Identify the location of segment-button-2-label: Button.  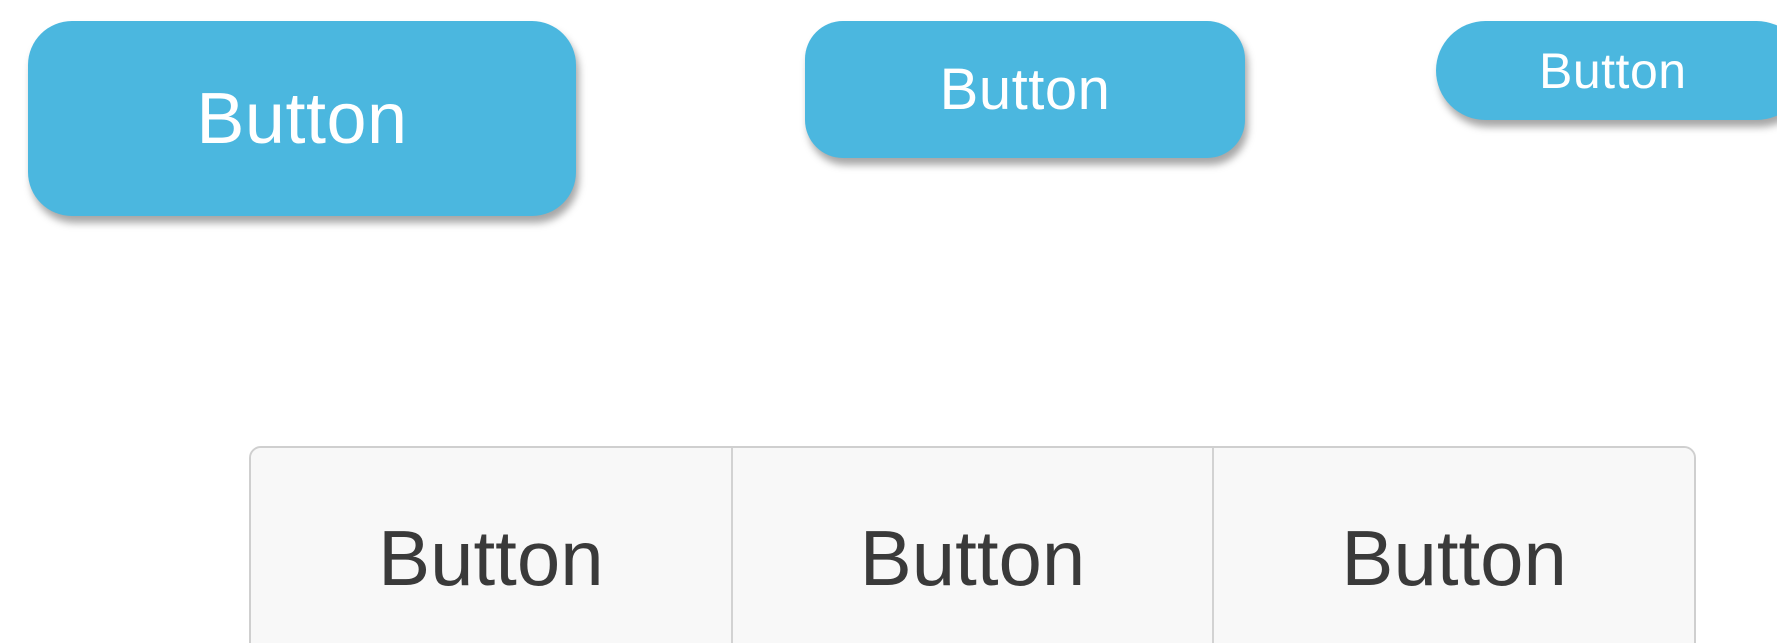
(972, 558).